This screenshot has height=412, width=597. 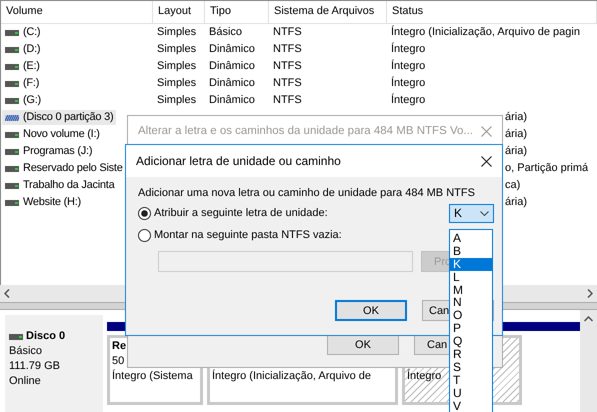 I want to click on scroll-up-icon, so click(x=588, y=319).